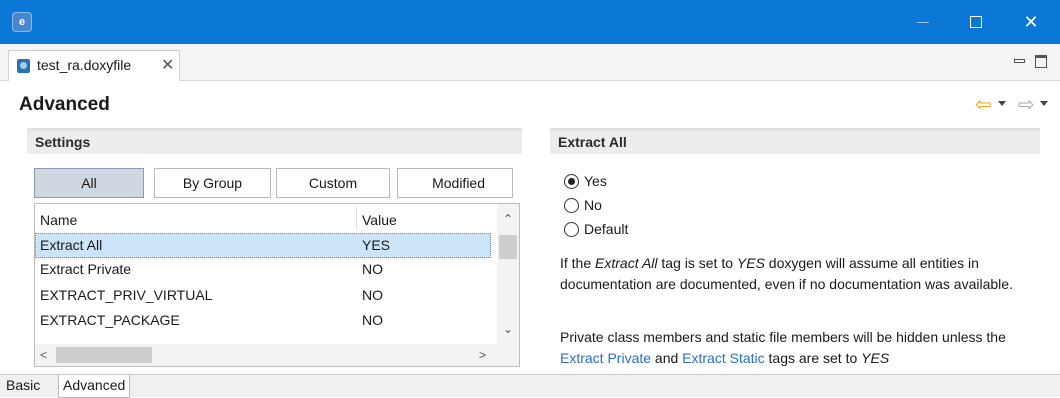 Image resolution: width=1060 pixels, height=398 pixels. Describe the element at coordinates (356, 218) in the screenshot. I see `column-divider` at that location.